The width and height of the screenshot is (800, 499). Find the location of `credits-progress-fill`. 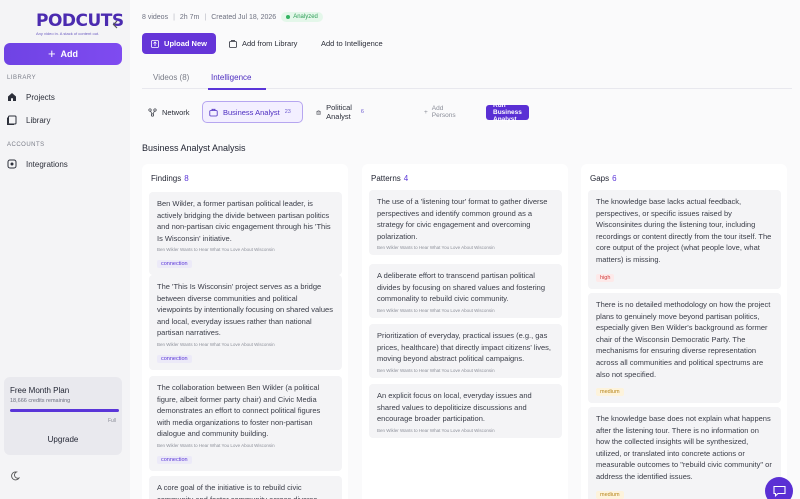

credits-progress-fill is located at coordinates (64, 410).